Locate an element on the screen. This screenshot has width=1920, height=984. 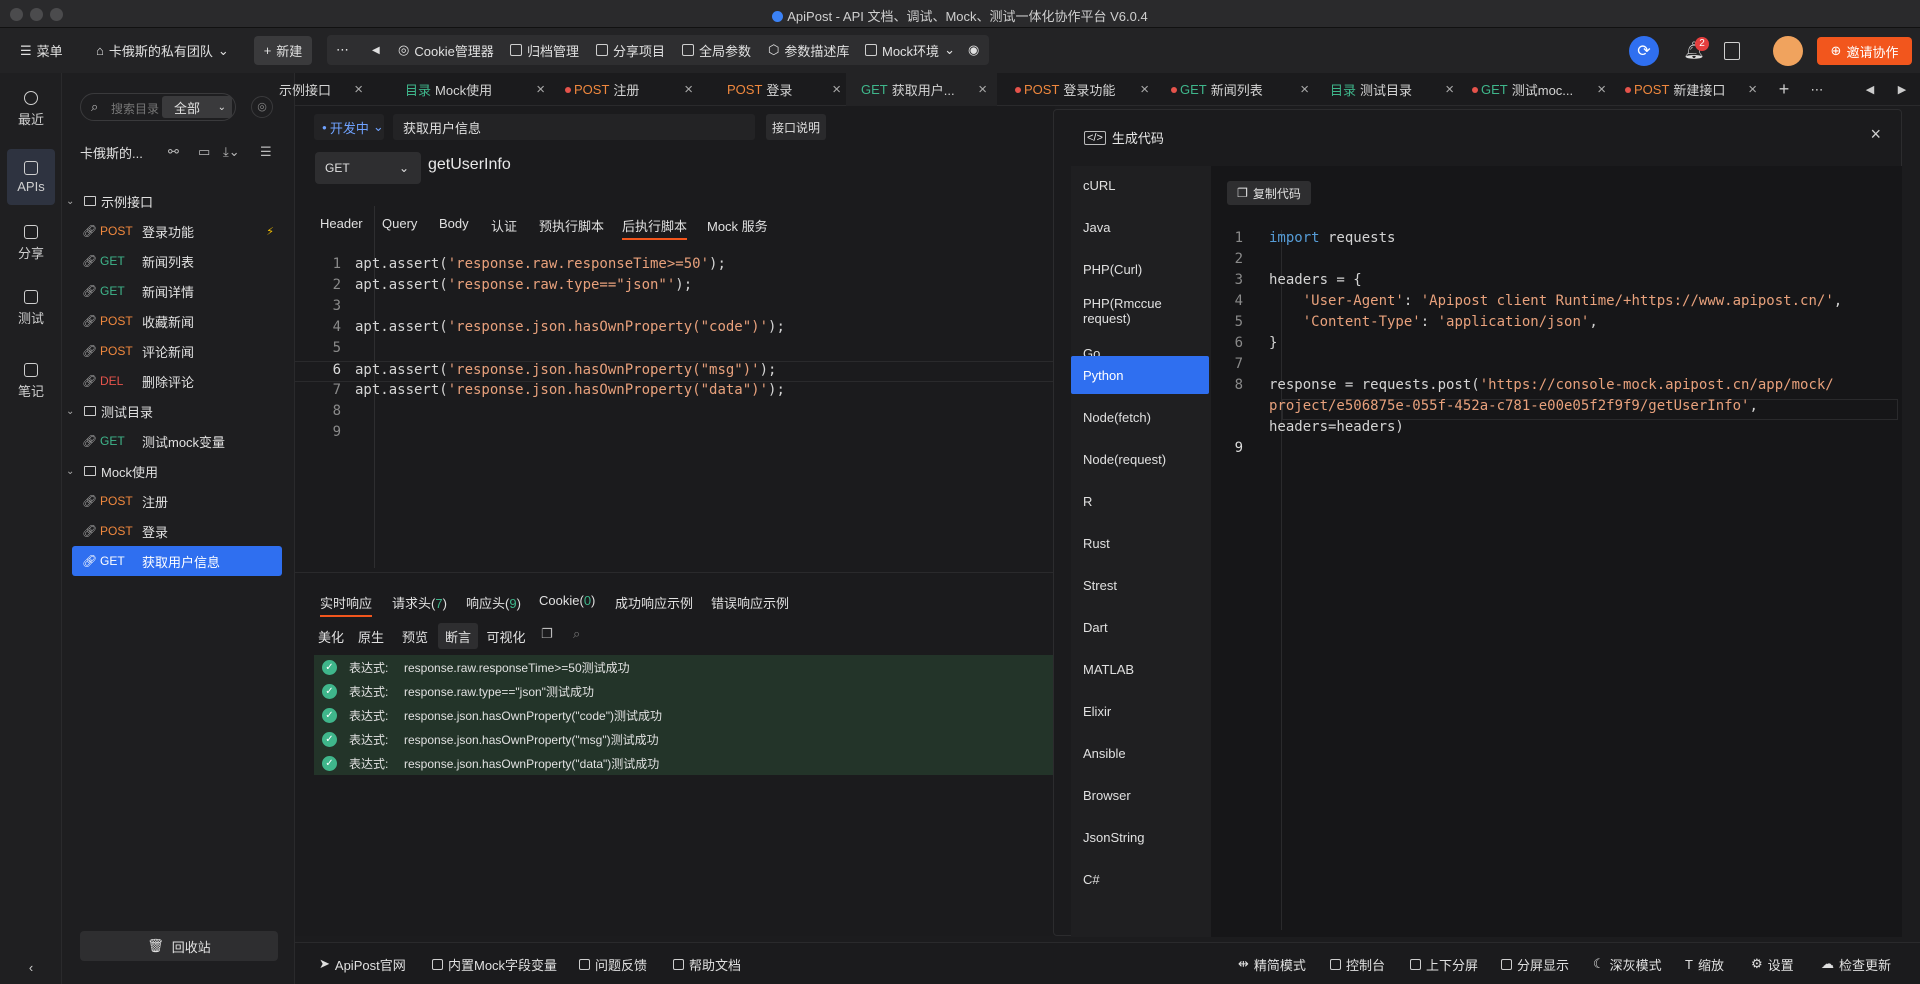
tab: POST 登录 × is located at coordinates (789, 89).